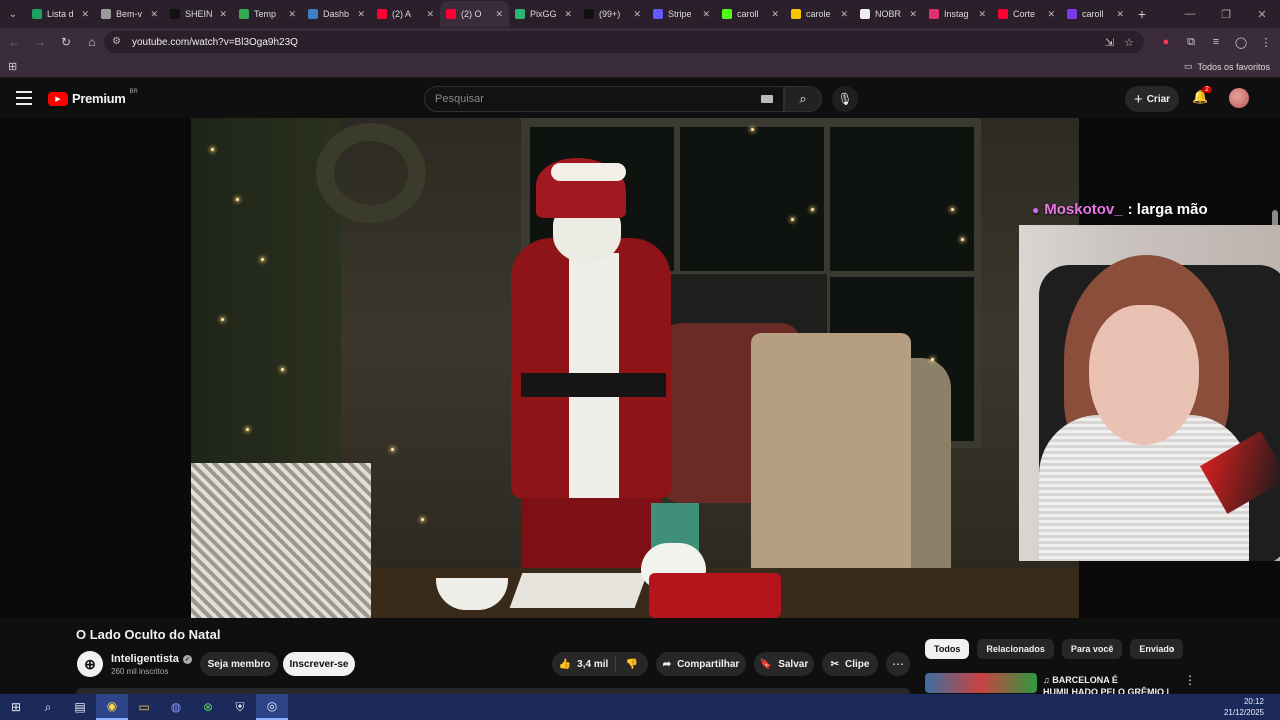 This screenshot has width=1280, height=720. I want to click on xbox-icon: ⊗, so click(208, 707).